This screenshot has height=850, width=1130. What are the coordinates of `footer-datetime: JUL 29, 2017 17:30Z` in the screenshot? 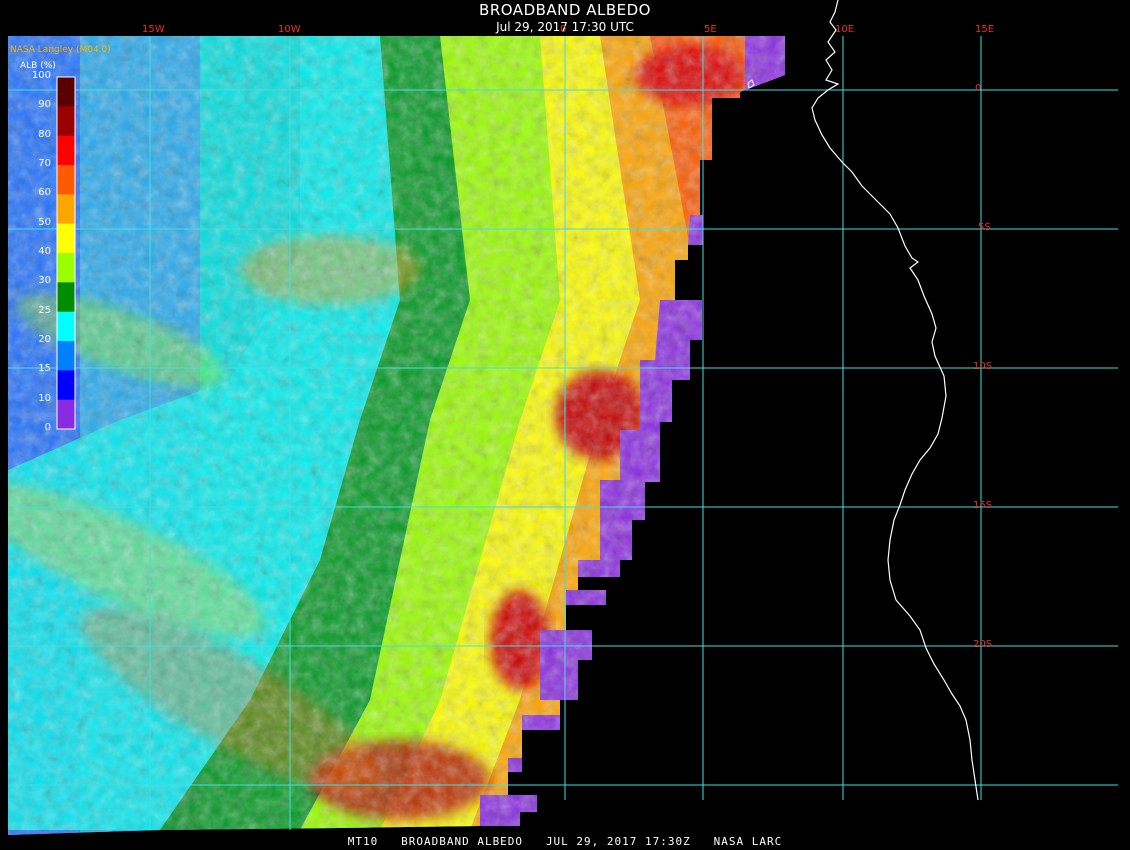 It's located at (618, 841).